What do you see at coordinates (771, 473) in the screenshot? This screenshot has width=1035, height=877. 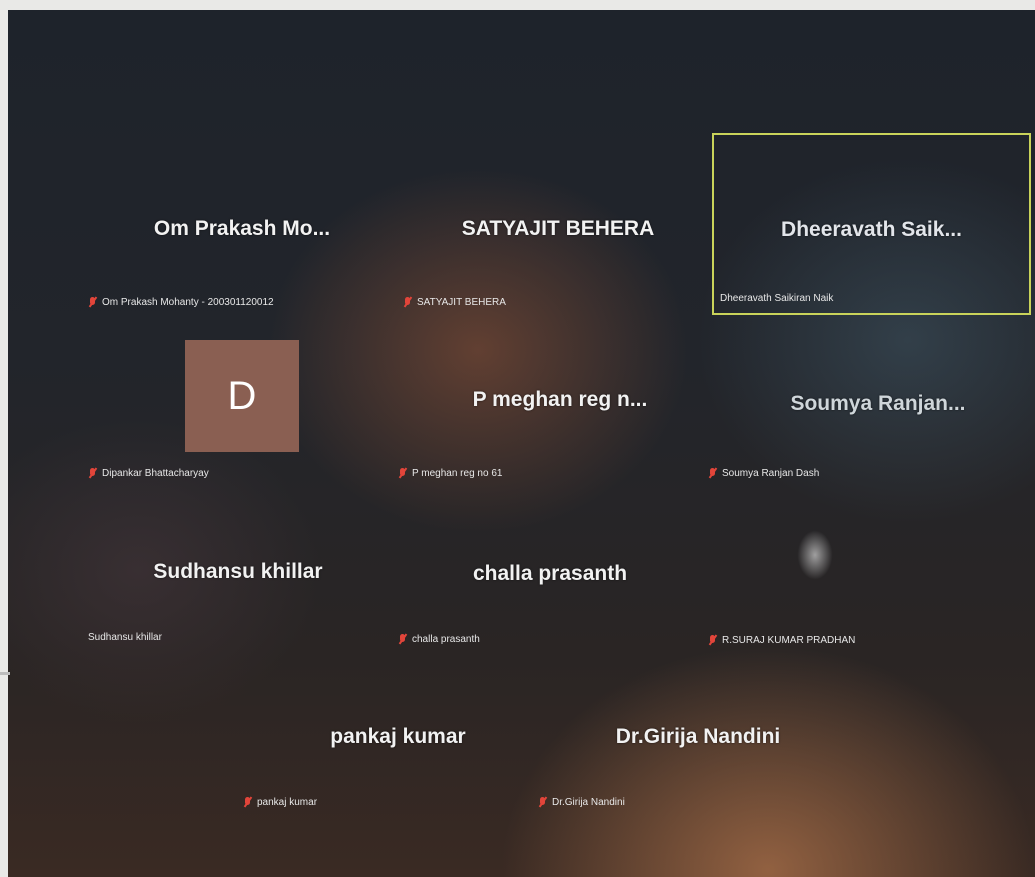 I see `participant-caption-text: Soumya Ranjan Dash` at bounding box center [771, 473].